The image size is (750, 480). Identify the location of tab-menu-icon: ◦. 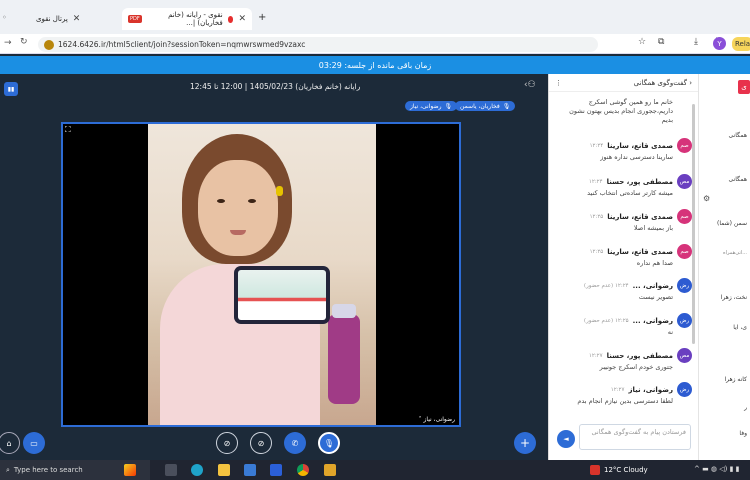
(4, 17).